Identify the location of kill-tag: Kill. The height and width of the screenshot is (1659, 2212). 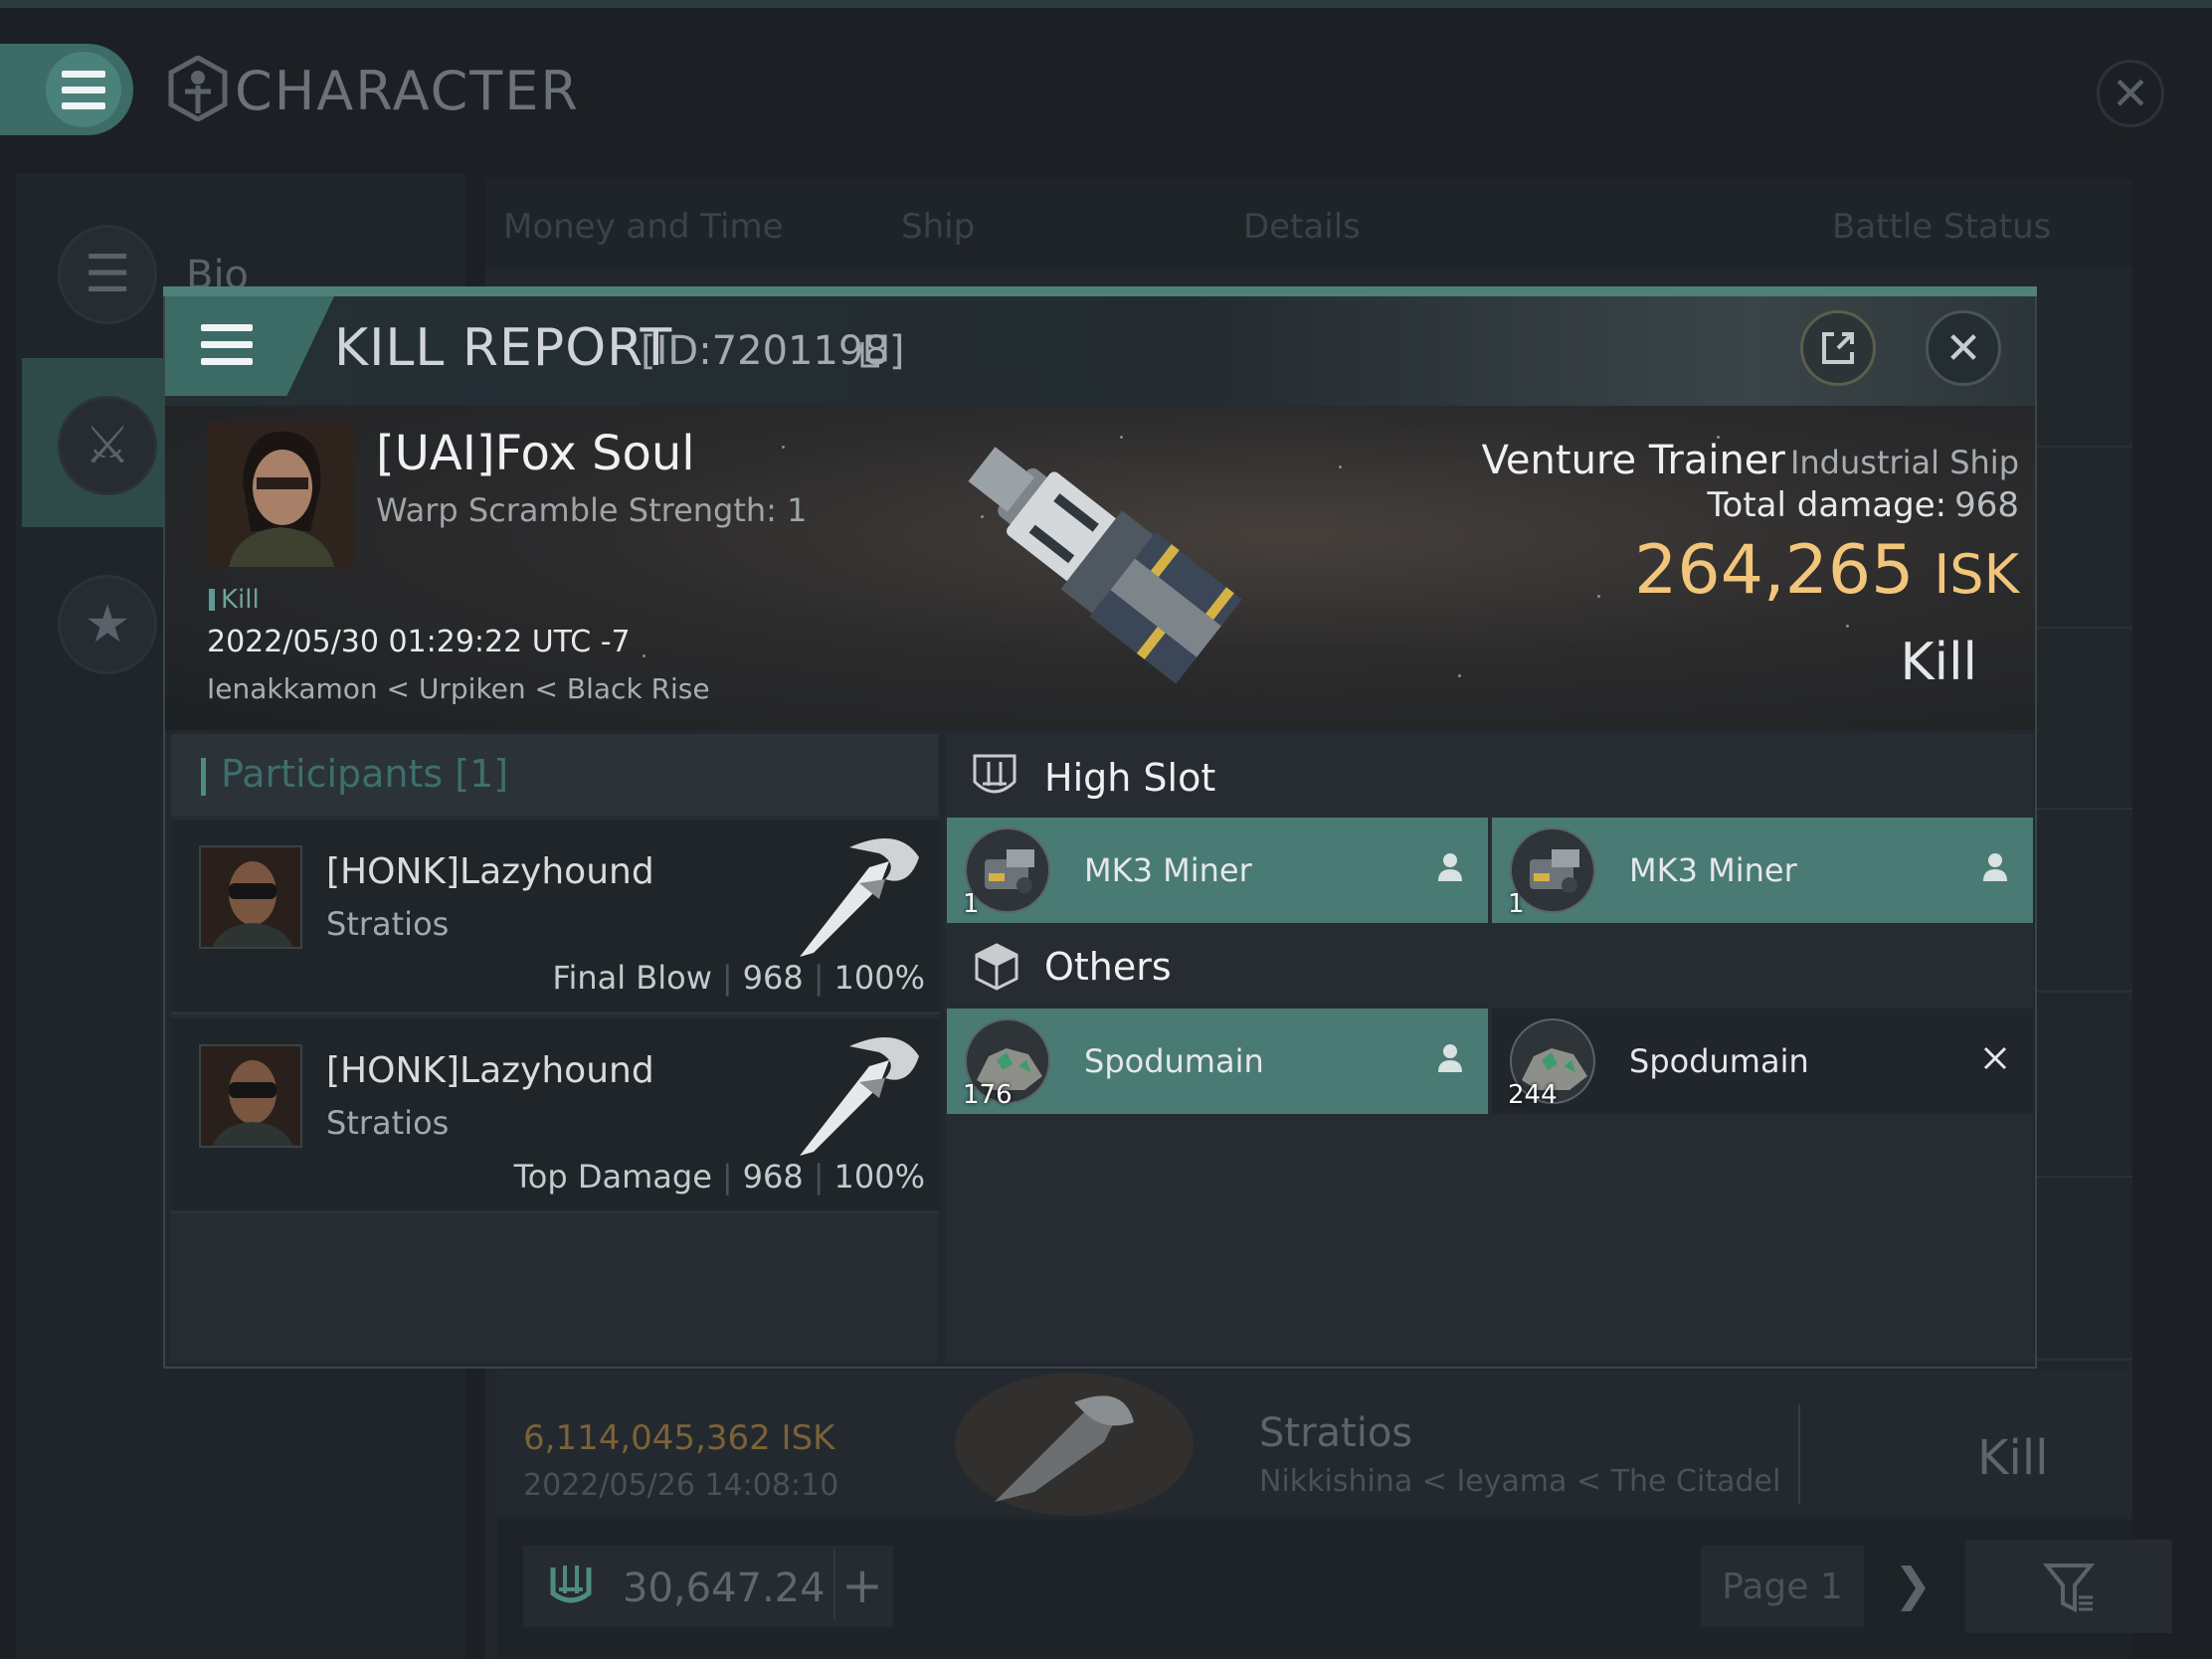
(234, 600).